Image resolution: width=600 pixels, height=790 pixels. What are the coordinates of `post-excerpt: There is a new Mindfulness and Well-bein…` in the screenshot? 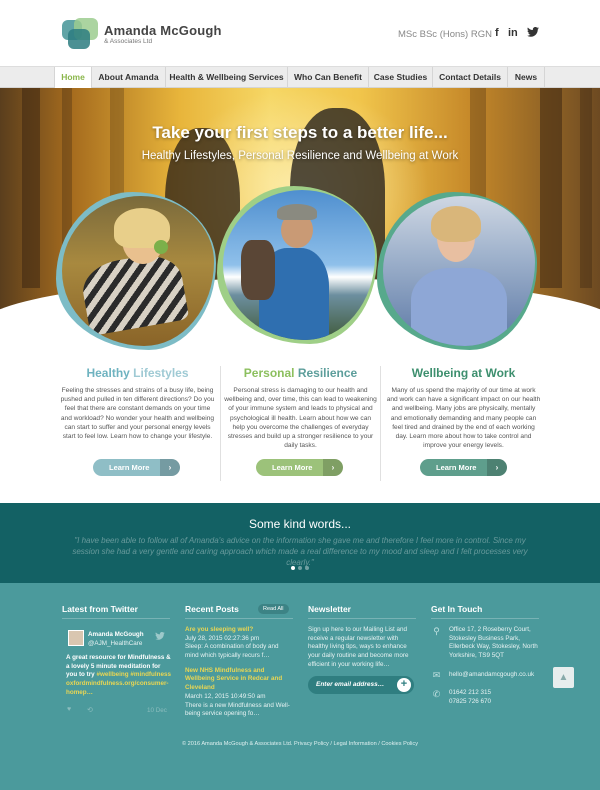 It's located at (237, 709).